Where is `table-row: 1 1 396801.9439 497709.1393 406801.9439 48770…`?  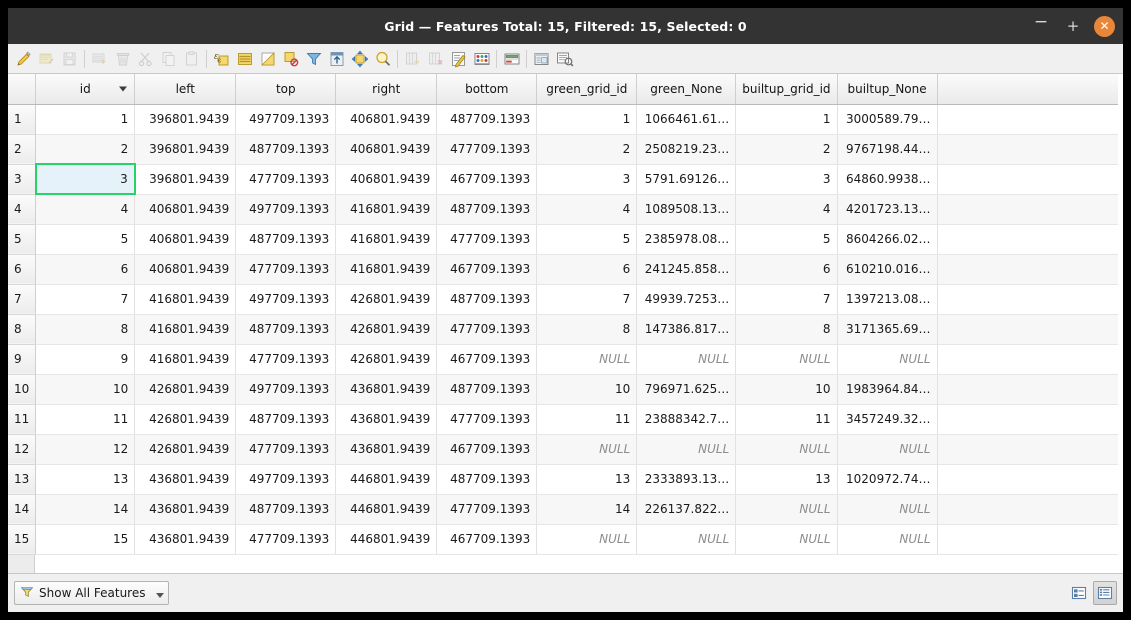 table-row: 1 1 396801.9439 497709.1393 406801.9439 48770… is located at coordinates (563, 119).